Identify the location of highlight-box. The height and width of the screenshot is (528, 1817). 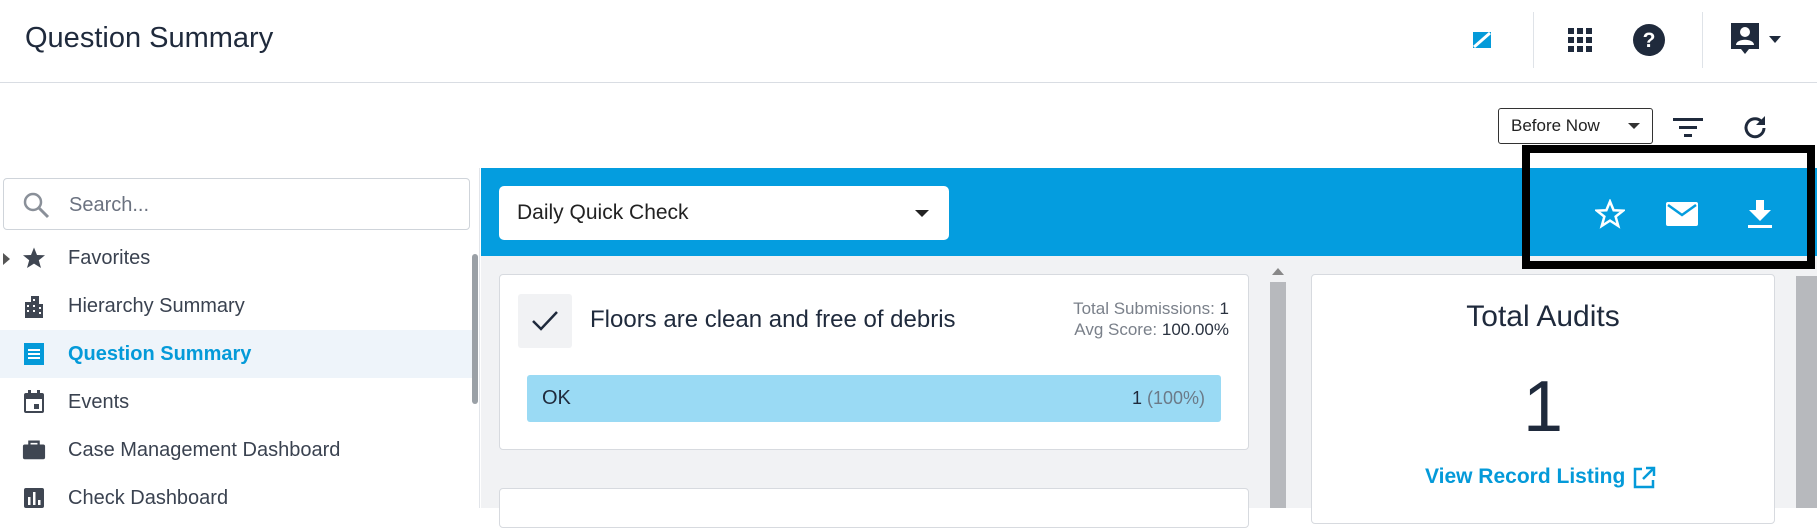
(1668, 207).